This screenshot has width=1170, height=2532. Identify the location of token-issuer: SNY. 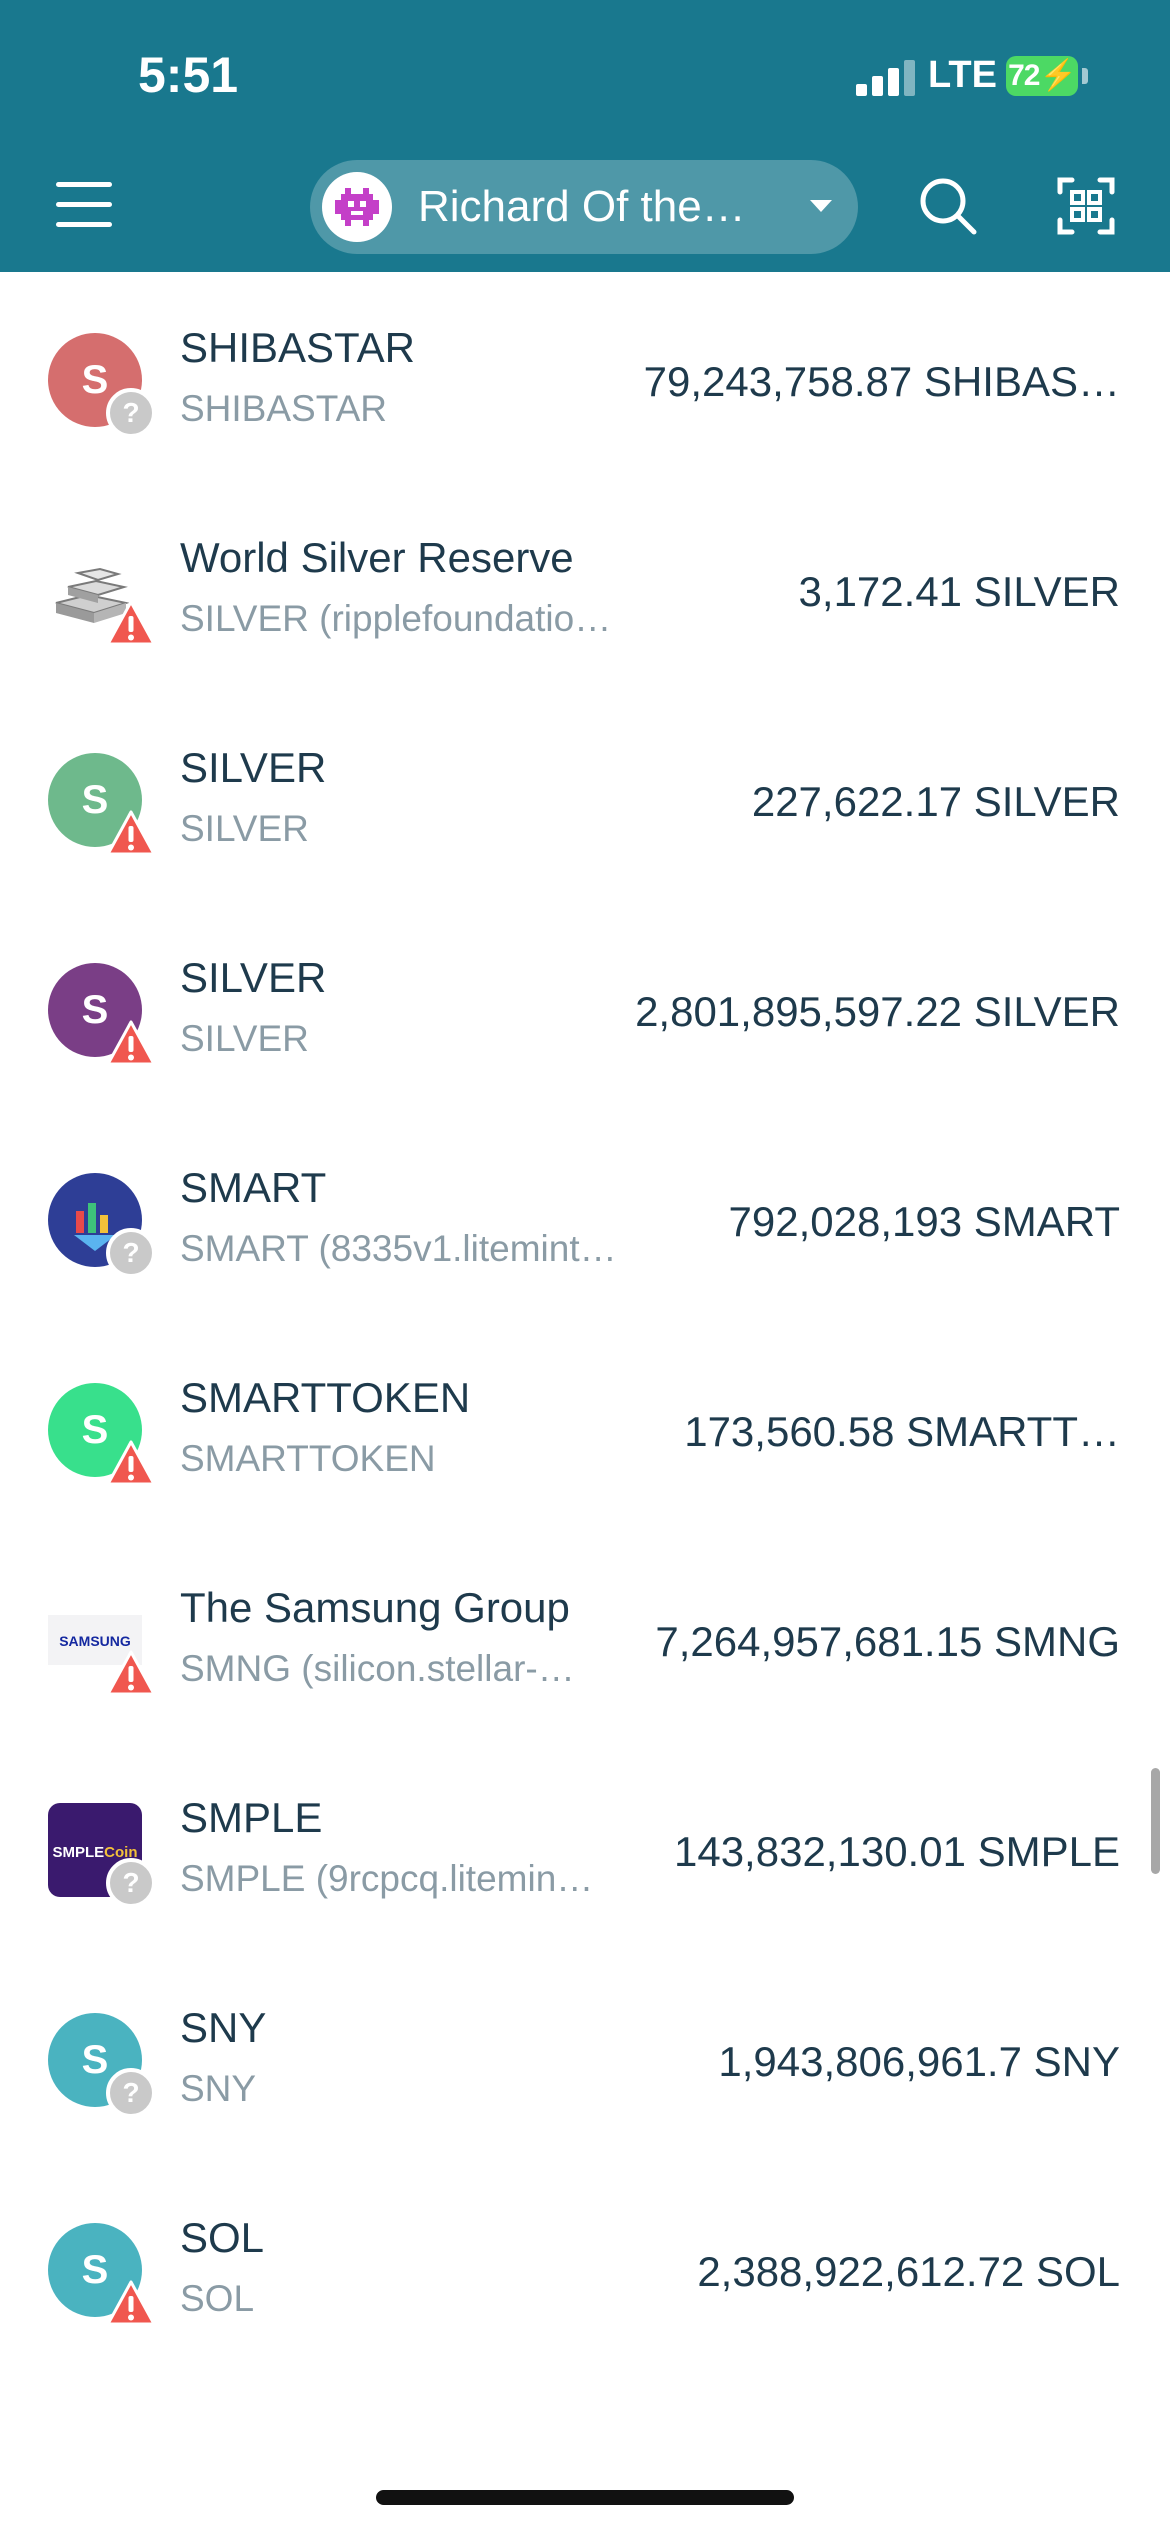
(218, 2088).